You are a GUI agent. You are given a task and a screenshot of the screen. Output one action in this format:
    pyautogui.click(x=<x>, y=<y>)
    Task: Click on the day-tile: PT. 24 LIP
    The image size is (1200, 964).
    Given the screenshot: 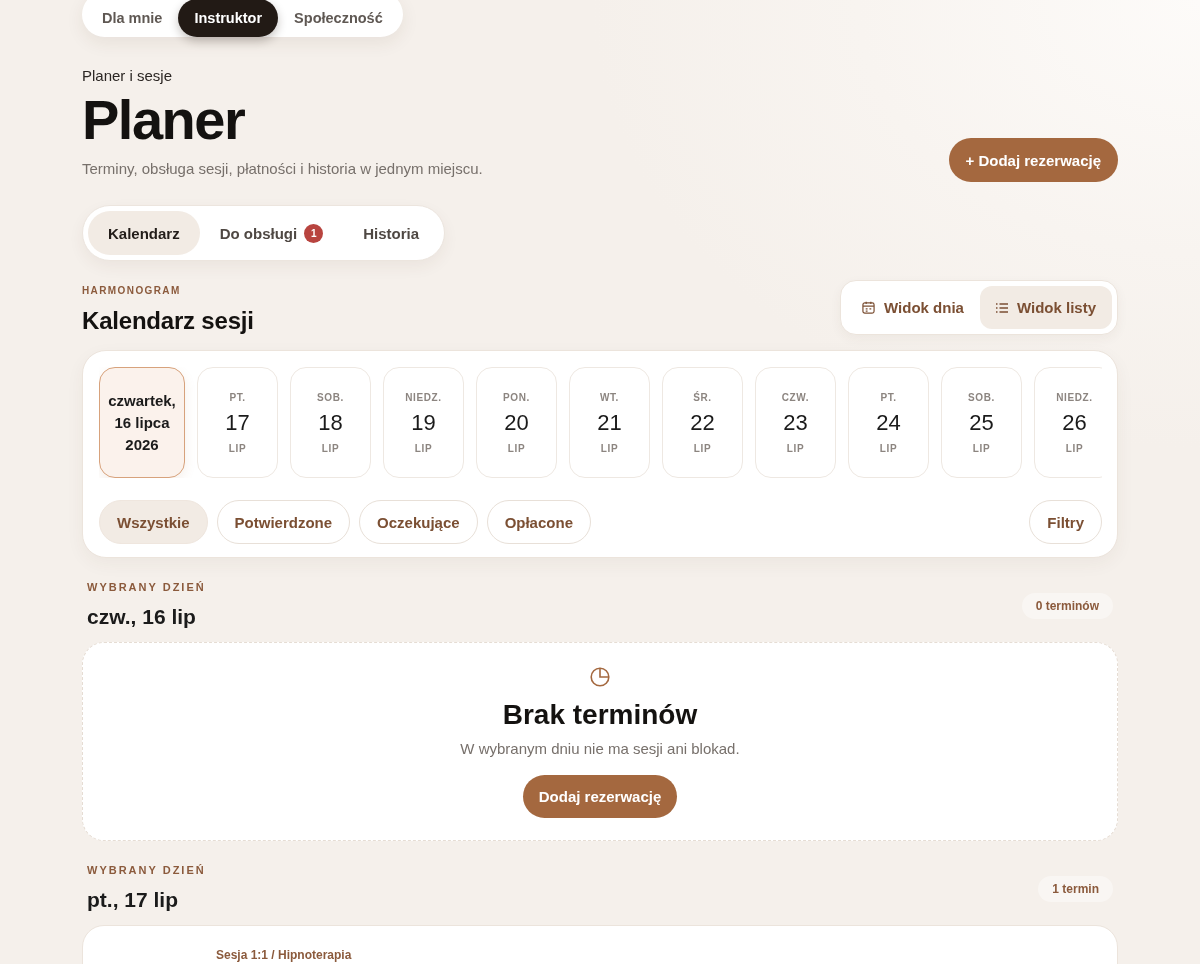 What is the action you would take?
    pyautogui.click(x=888, y=422)
    